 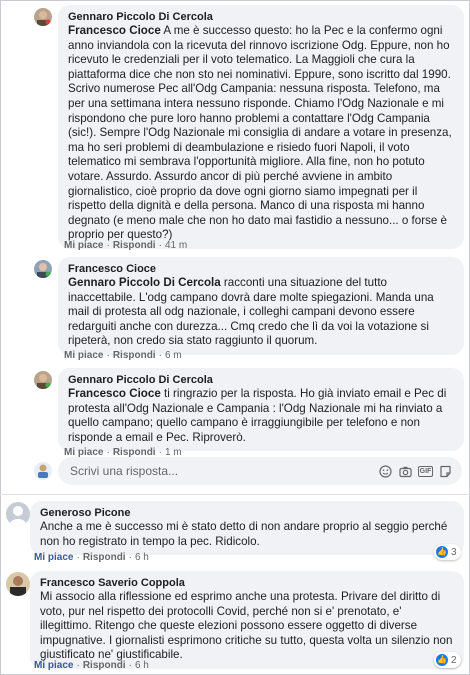 I want to click on comment-author: Francesco Cioce, so click(x=261, y=269).